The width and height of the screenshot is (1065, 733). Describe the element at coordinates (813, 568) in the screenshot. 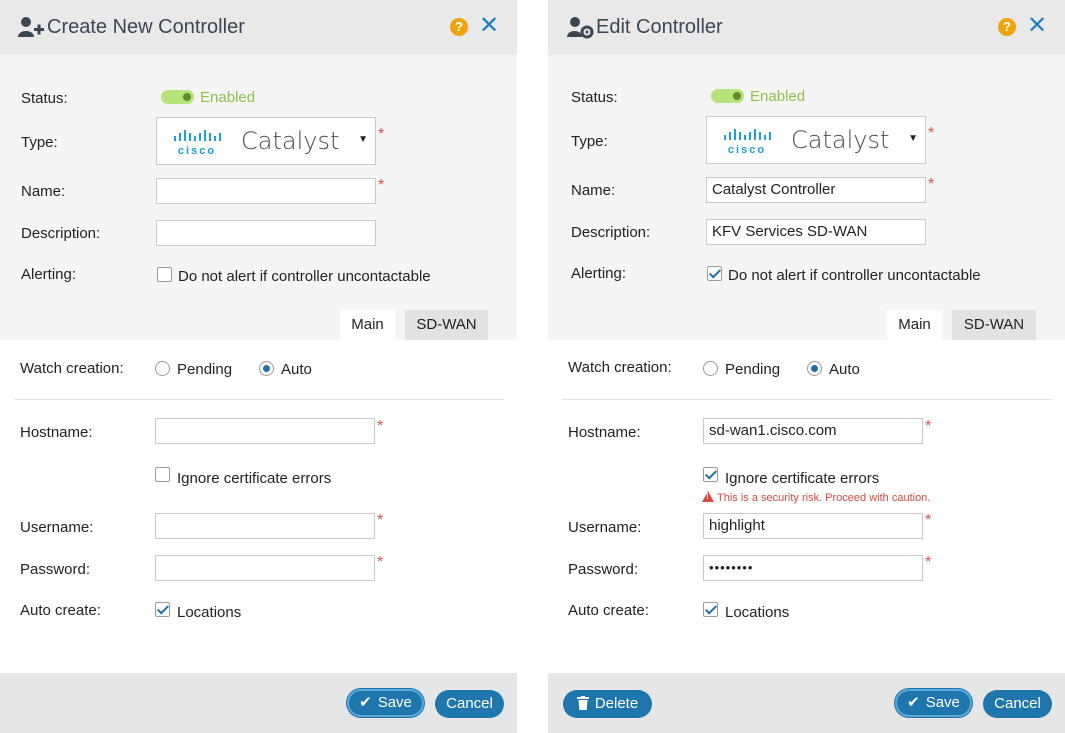

I see `password-input: ••••••••` at that location.